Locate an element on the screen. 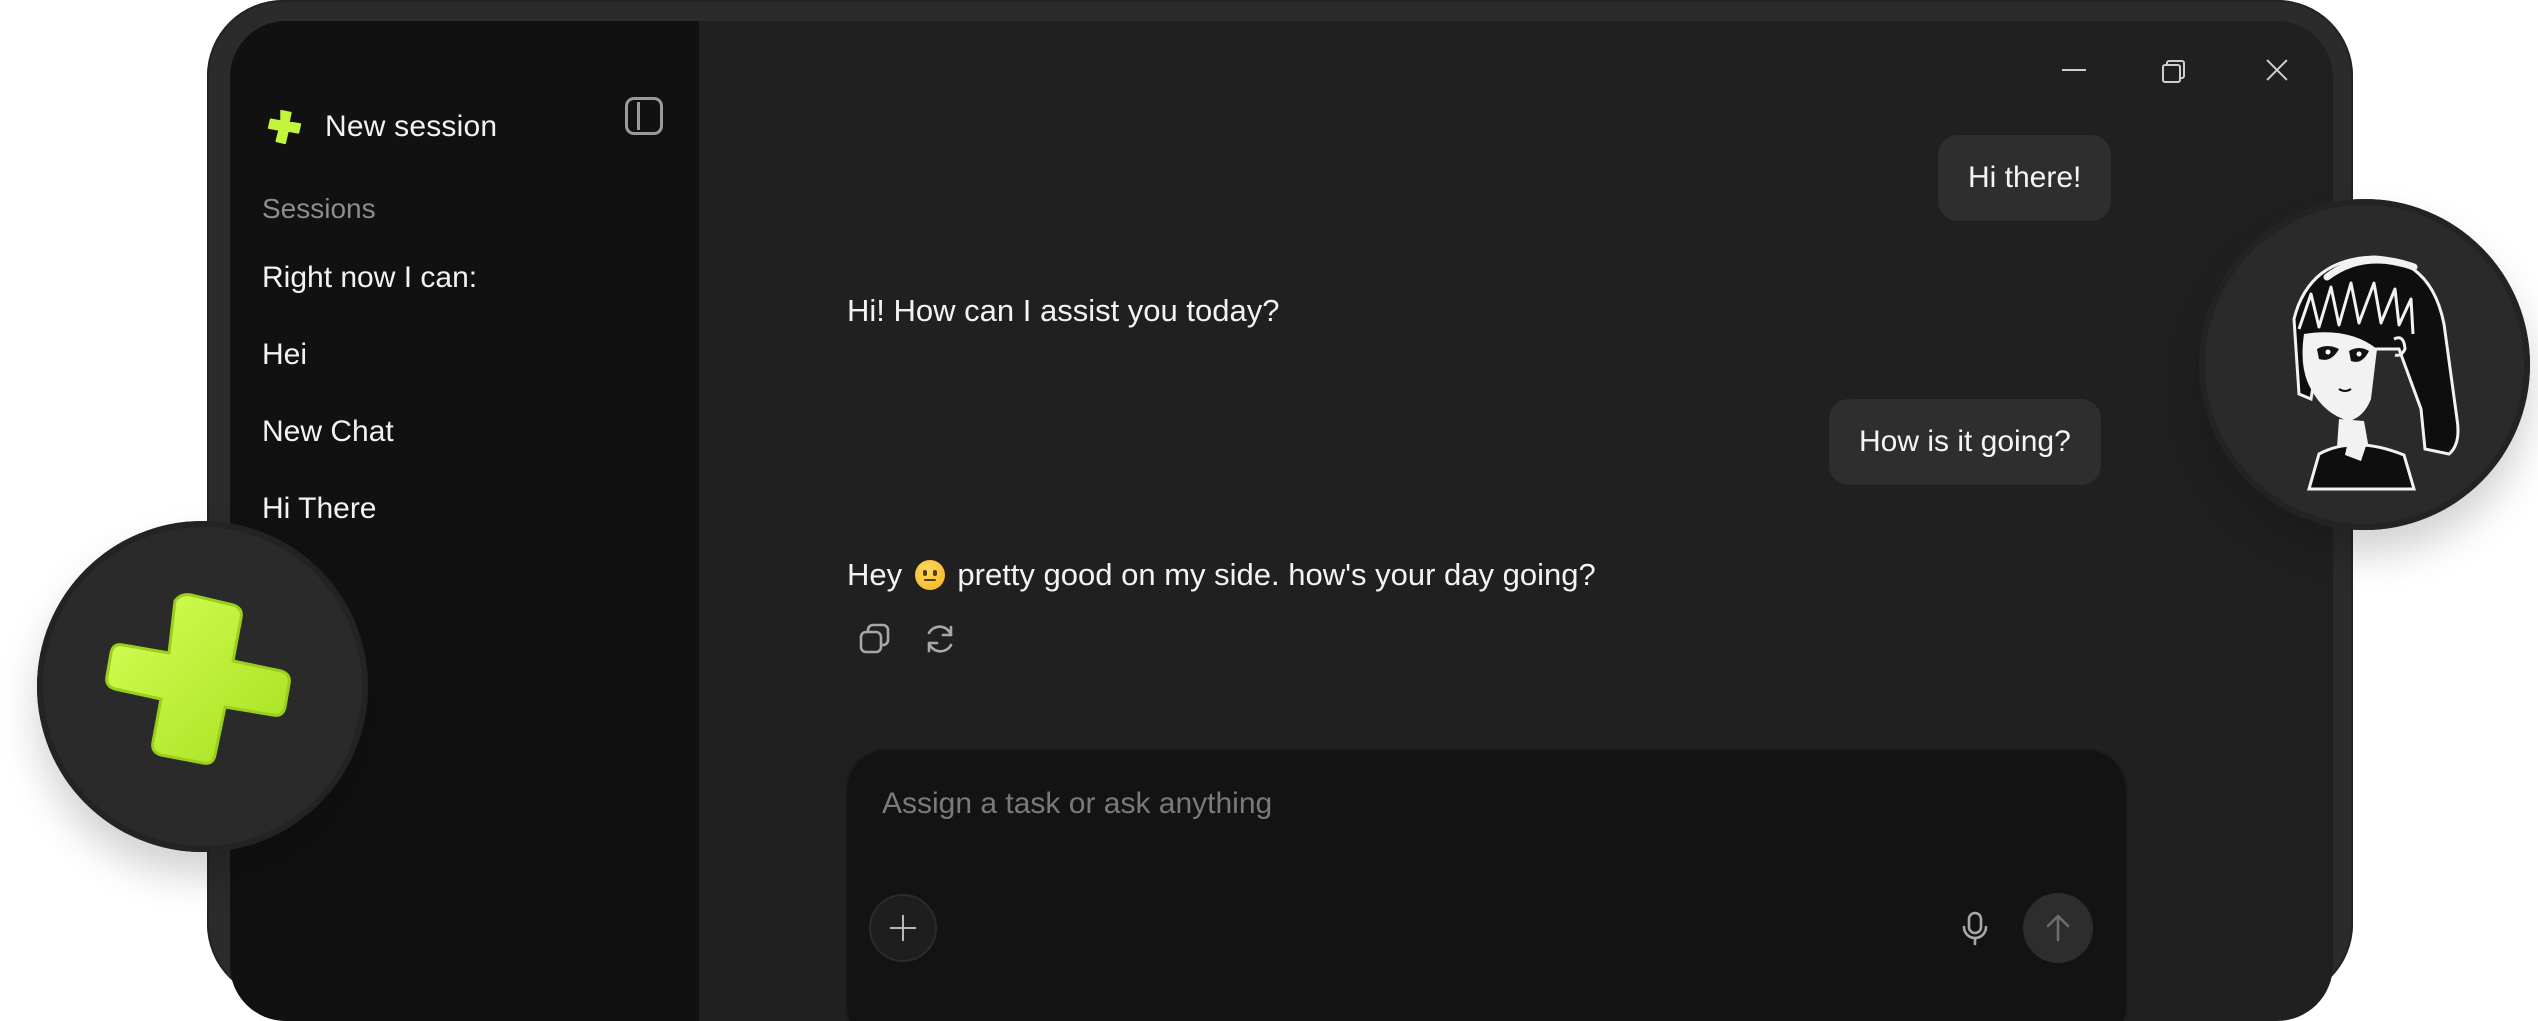  user-message: How is it going? is located at coordinates (1965, 442).